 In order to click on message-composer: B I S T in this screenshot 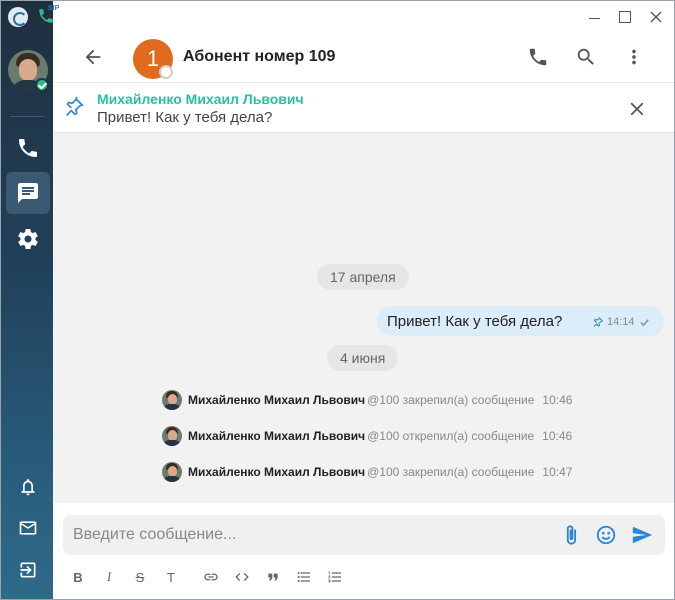, I will do `click(363, 551)`.